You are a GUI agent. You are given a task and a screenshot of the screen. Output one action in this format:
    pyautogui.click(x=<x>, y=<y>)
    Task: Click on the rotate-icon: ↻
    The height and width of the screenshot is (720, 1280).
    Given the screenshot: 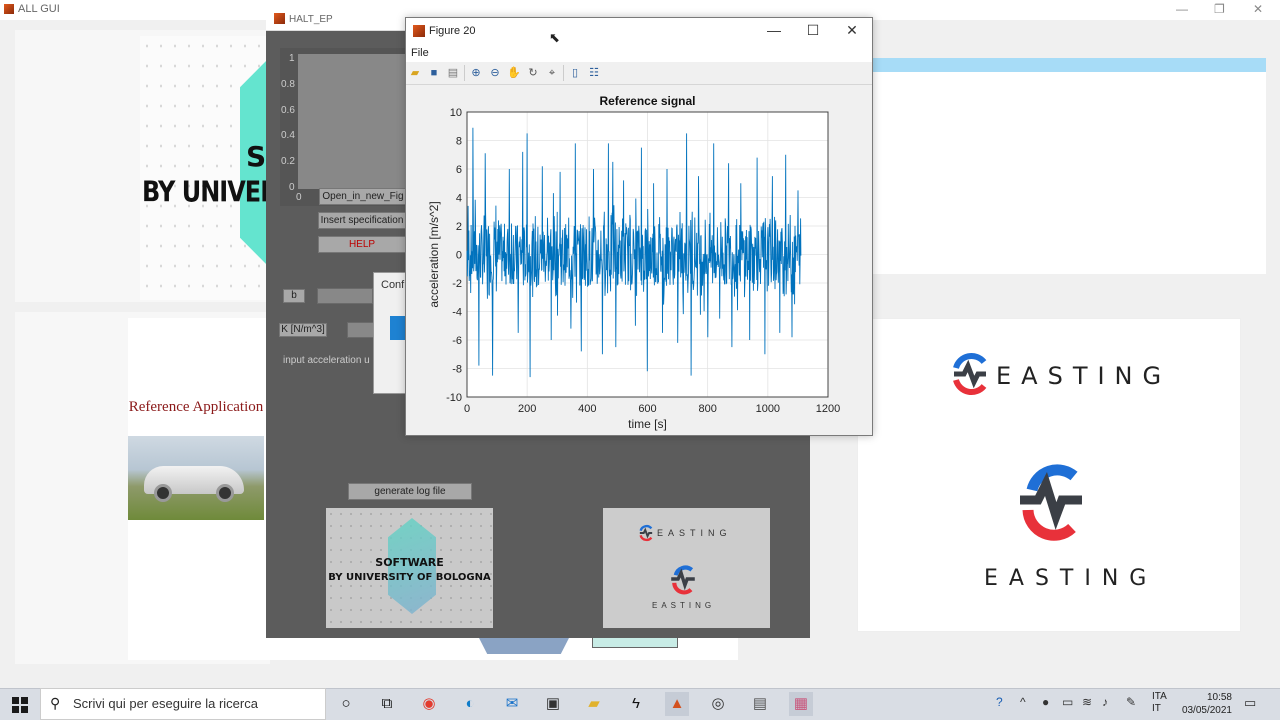 What is the action you would take?
    pyautogui.click(x=533, y=73)
    